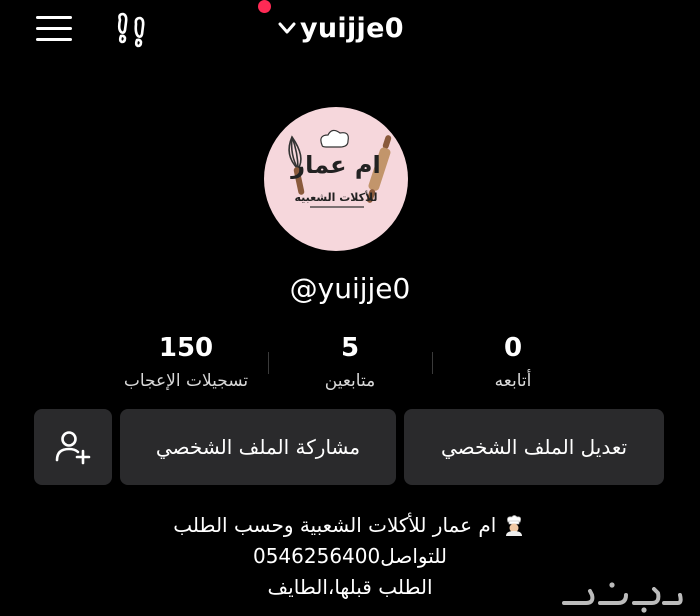 The image size is (700, 616). I want to click on stat-following-value: 0, so click(513, 348).